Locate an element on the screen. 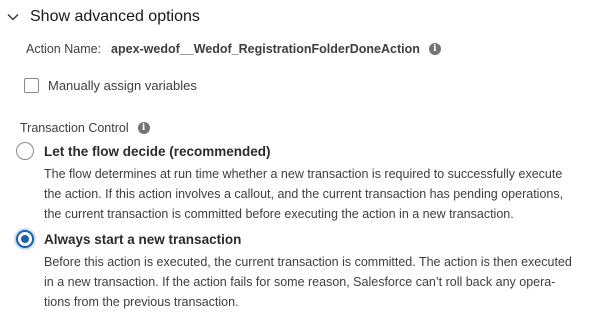 The image size is (612, 318). radio-label: Always start a new transaction is located at coordinates (143, 239).